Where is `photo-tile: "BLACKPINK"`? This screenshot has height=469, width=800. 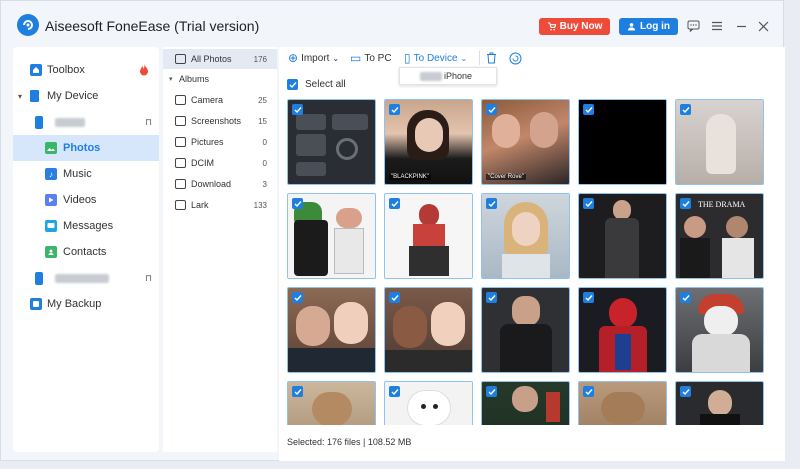 photo-tile: "BLACKPINK" is located at coordinates (428, 142).